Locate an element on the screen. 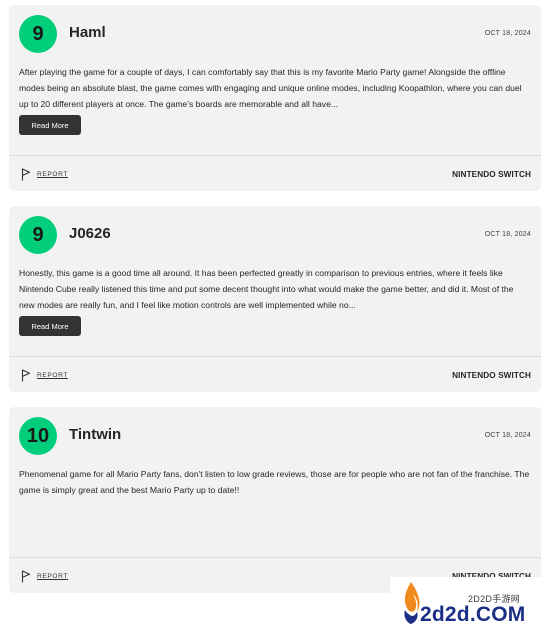  score-badge: 10 is located at coordinates (38, 436).